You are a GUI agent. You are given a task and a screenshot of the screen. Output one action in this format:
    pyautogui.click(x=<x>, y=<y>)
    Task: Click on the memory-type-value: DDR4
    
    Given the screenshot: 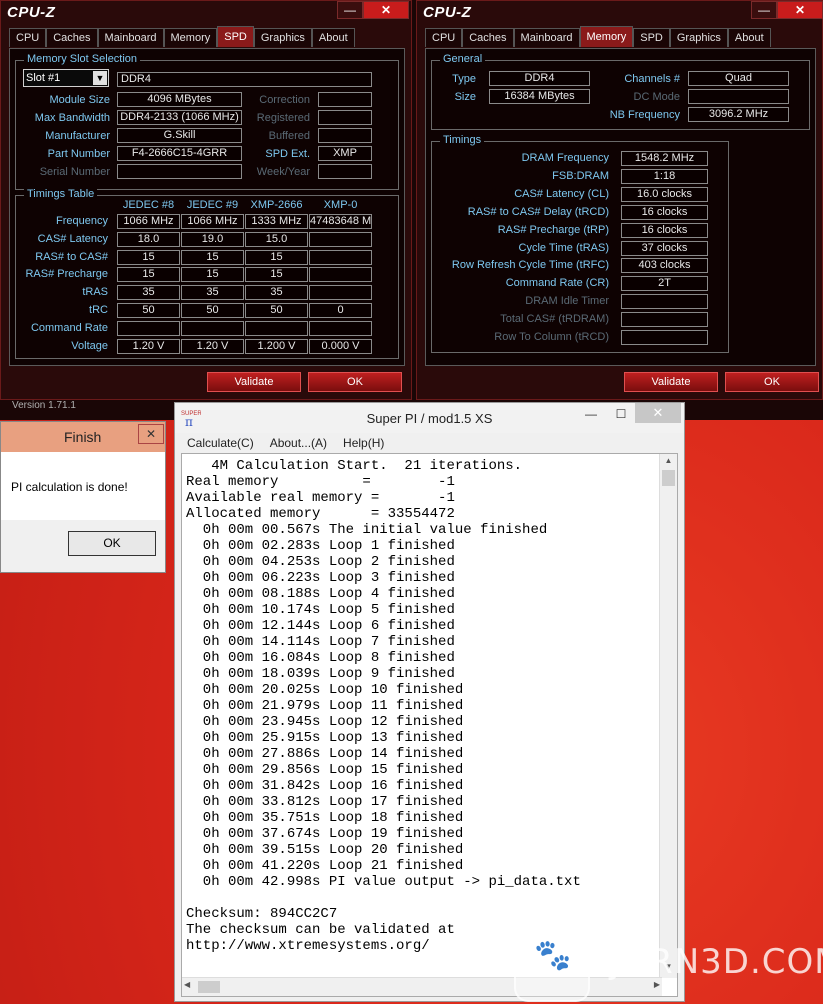 What is the action you would take?
    pyautogui.click(x=244, y=79)
    